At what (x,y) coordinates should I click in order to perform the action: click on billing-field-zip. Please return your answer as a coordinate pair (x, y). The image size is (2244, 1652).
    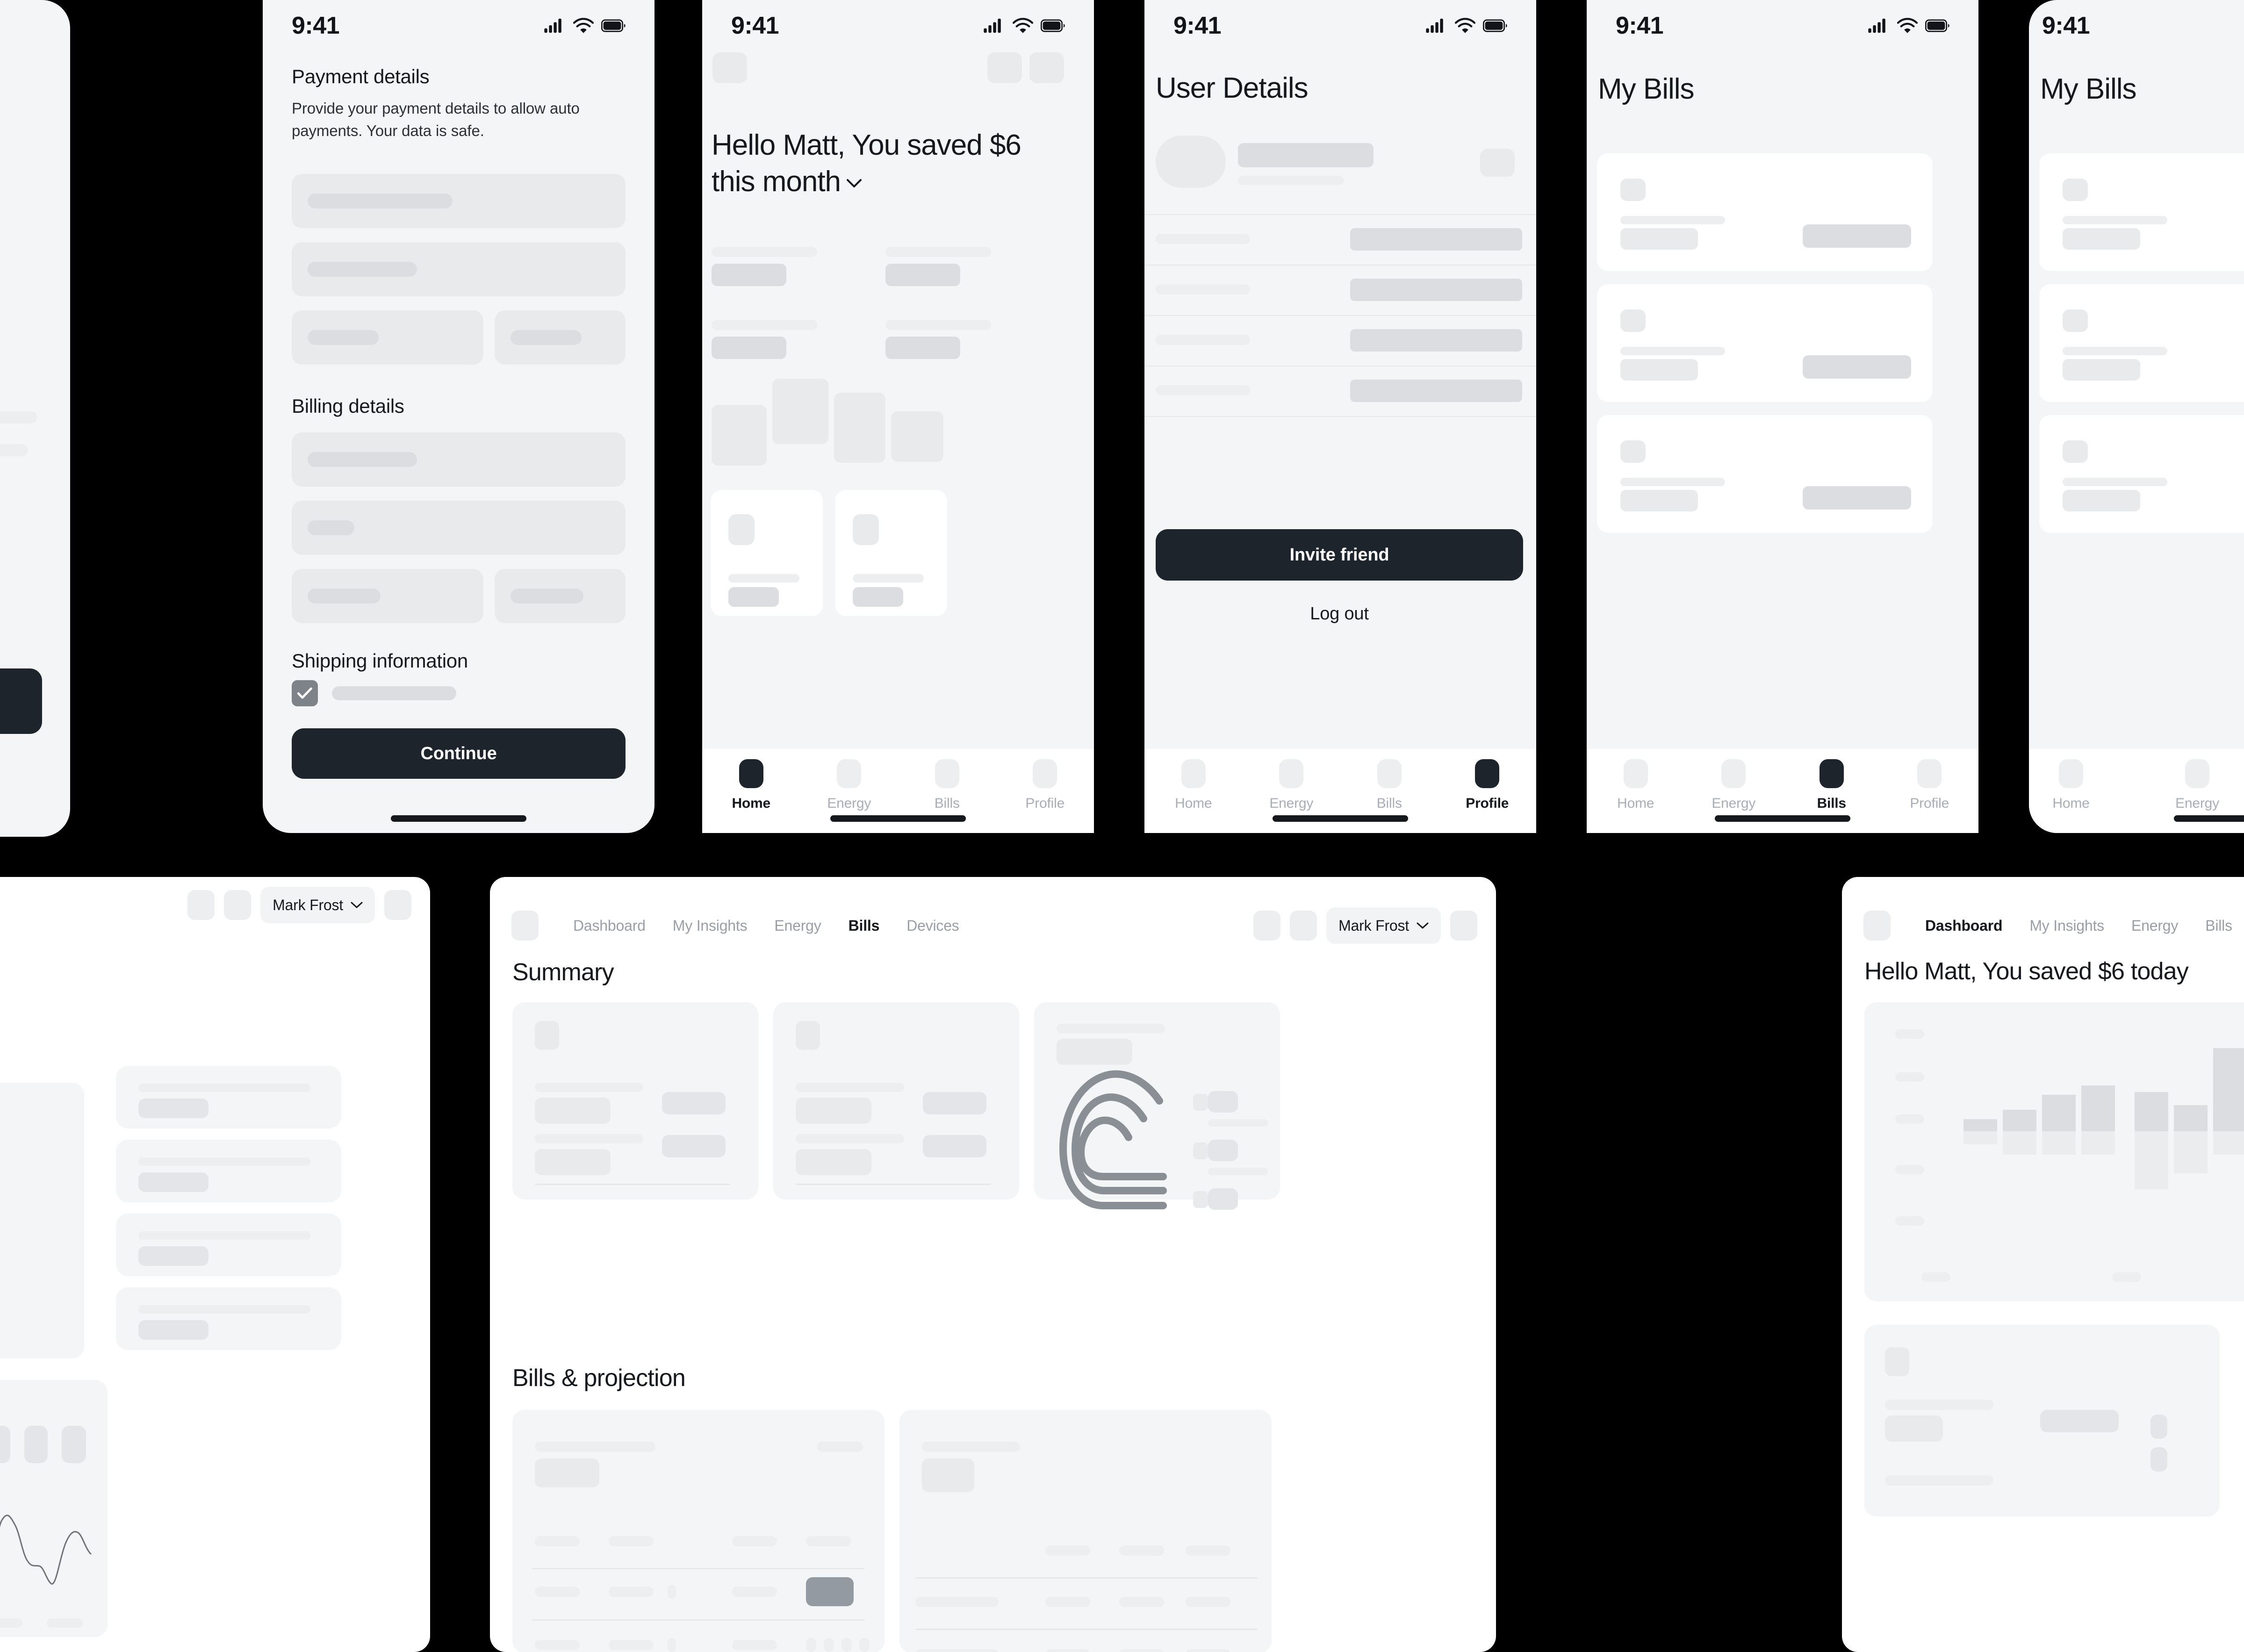
    Looking at the image, I should click on (561, 596).